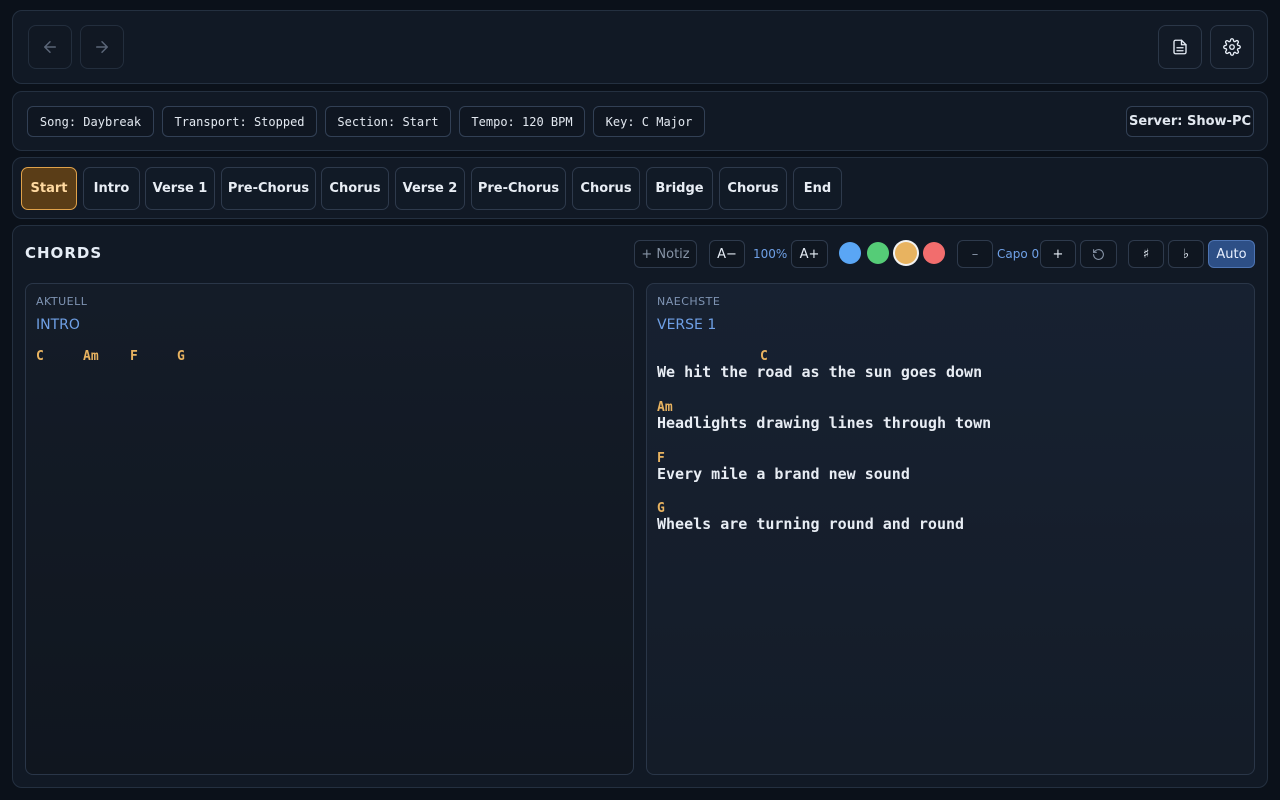 This screenshot has width=1280, height=800. I want to click on color-swatch-red, so click(934, 253).